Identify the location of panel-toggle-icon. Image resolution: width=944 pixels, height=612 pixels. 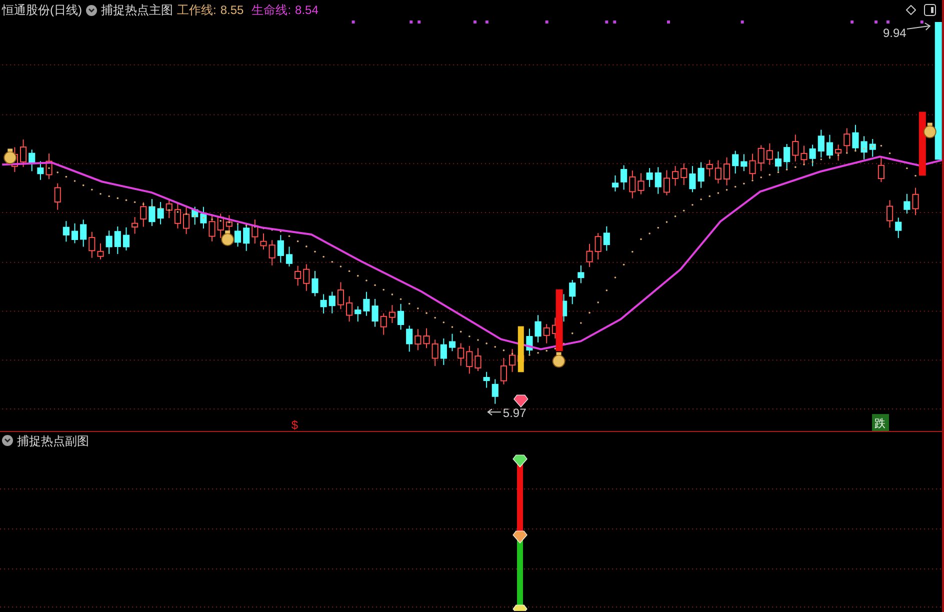
(930, 10).